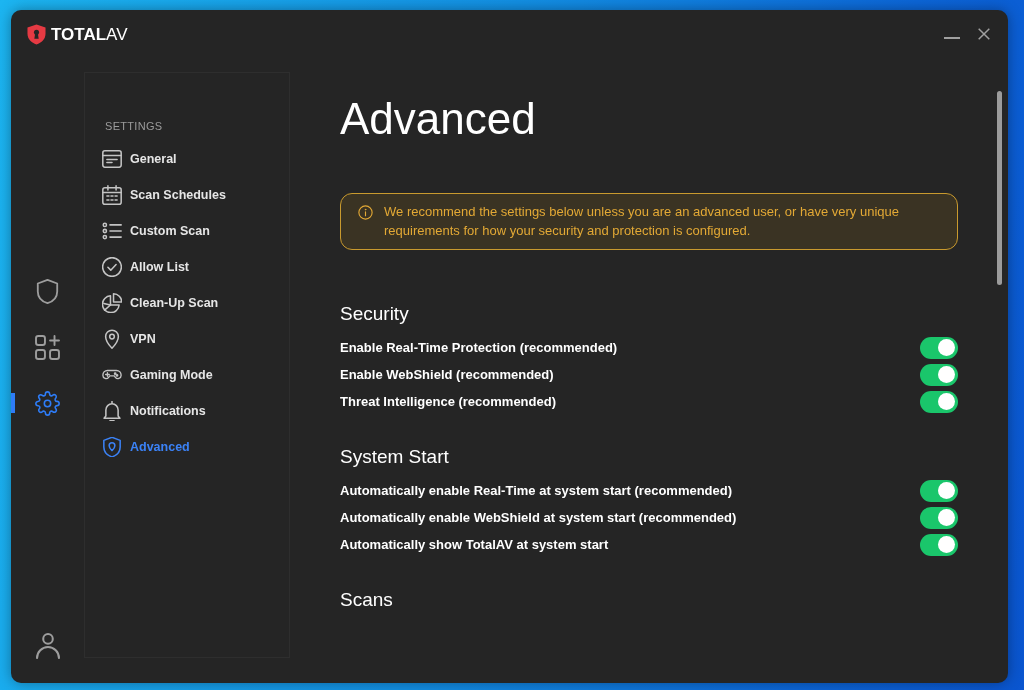 The height and width of the screenshot is (690, 1024). Describe the element at coordinates (375, 314) in the screenshot. I see `section-heading: Security` at that location.